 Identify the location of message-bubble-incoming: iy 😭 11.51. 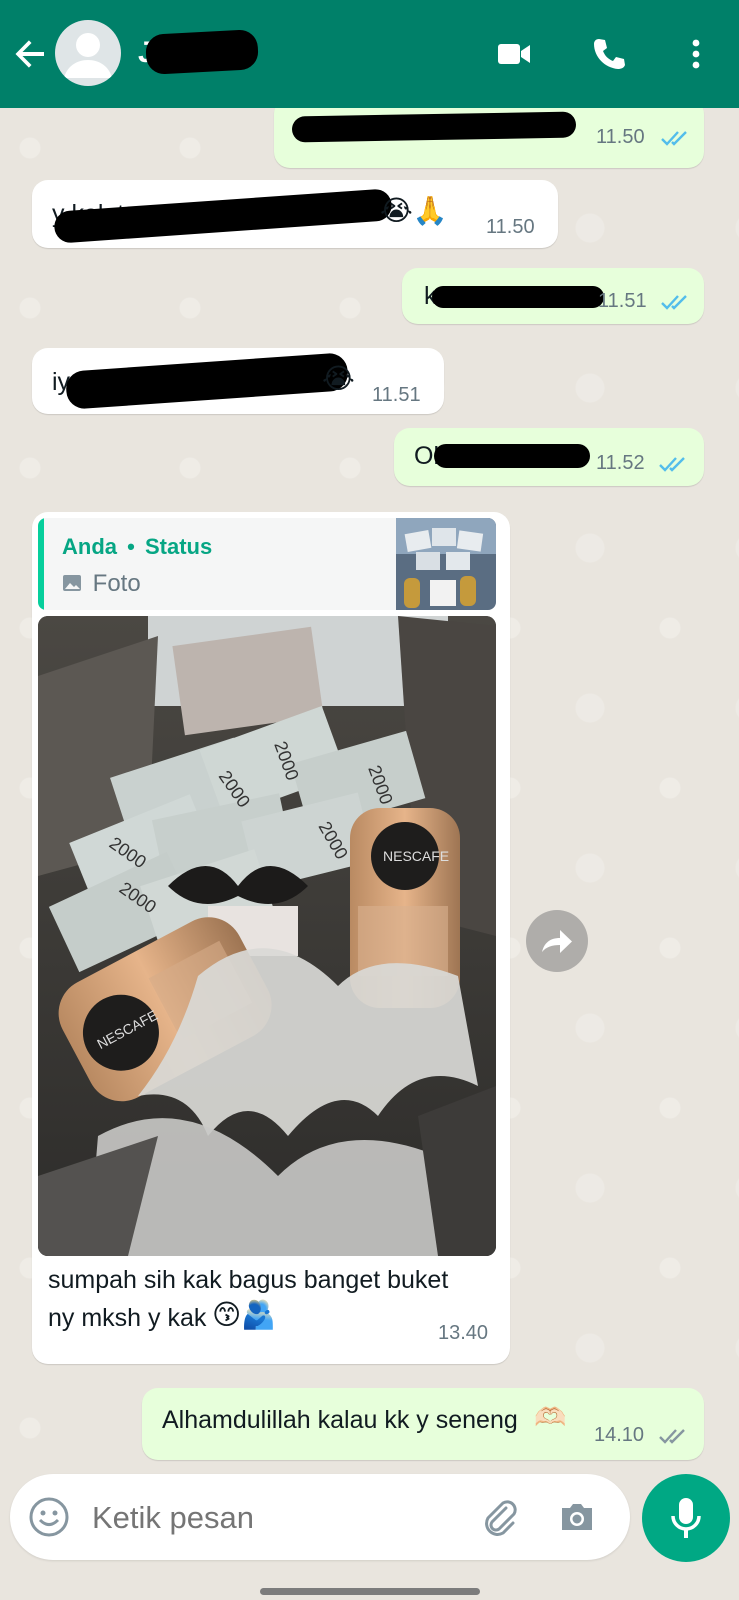
(238, 381).